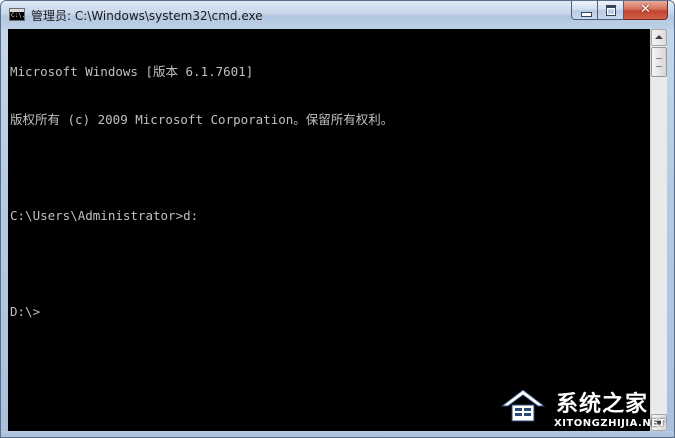 This screenshot has width=675, height=438. Describe the element at coordinates (584, 10) in the screenshot. I see `minimize-button` at that location.